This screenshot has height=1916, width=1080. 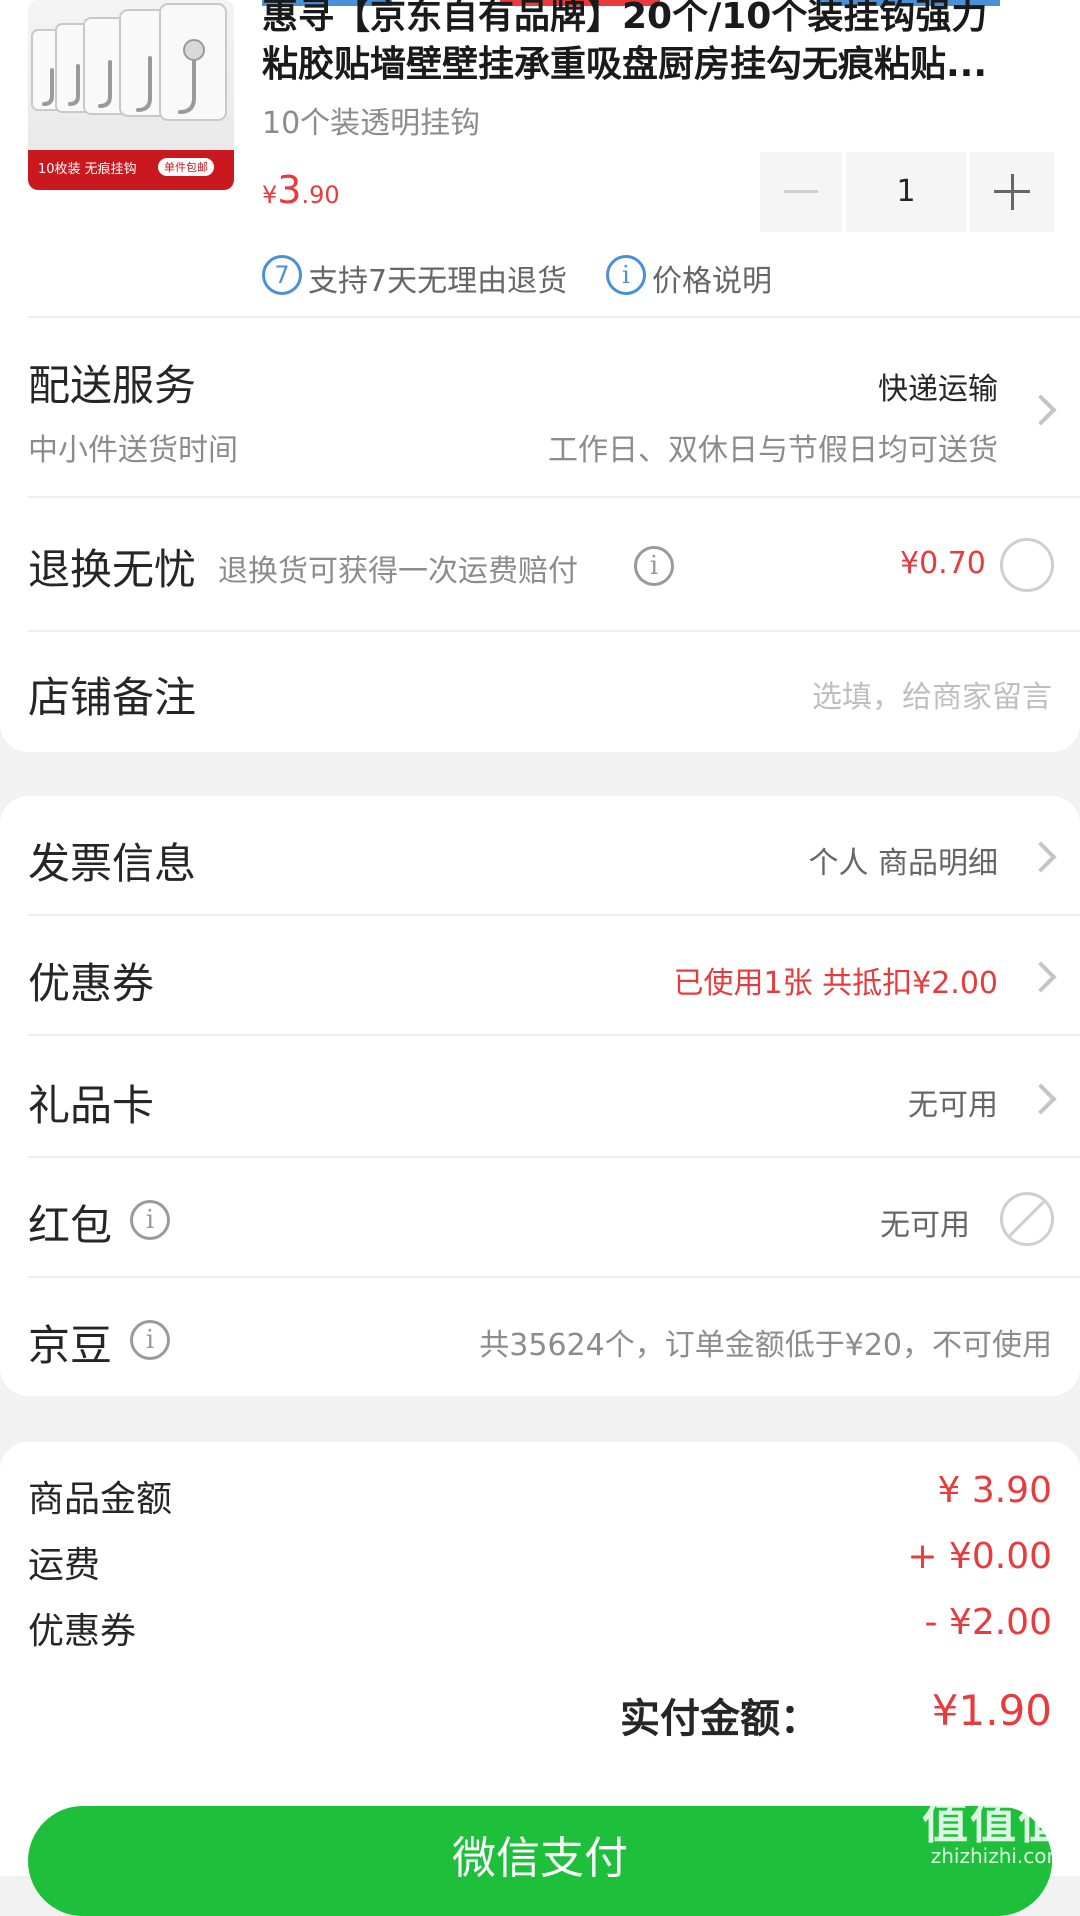 I want to click on price-decimal: .90, so click(x=320, y=195).